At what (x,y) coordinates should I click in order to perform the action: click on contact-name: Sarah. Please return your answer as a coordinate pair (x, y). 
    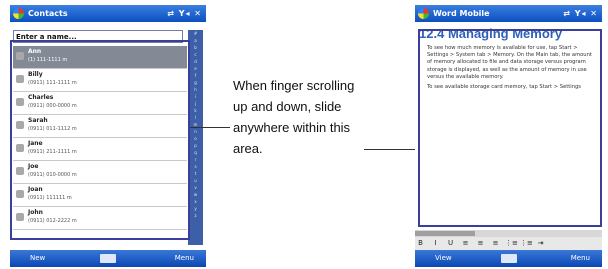
    Looking at the image, I should click on (38, 120).